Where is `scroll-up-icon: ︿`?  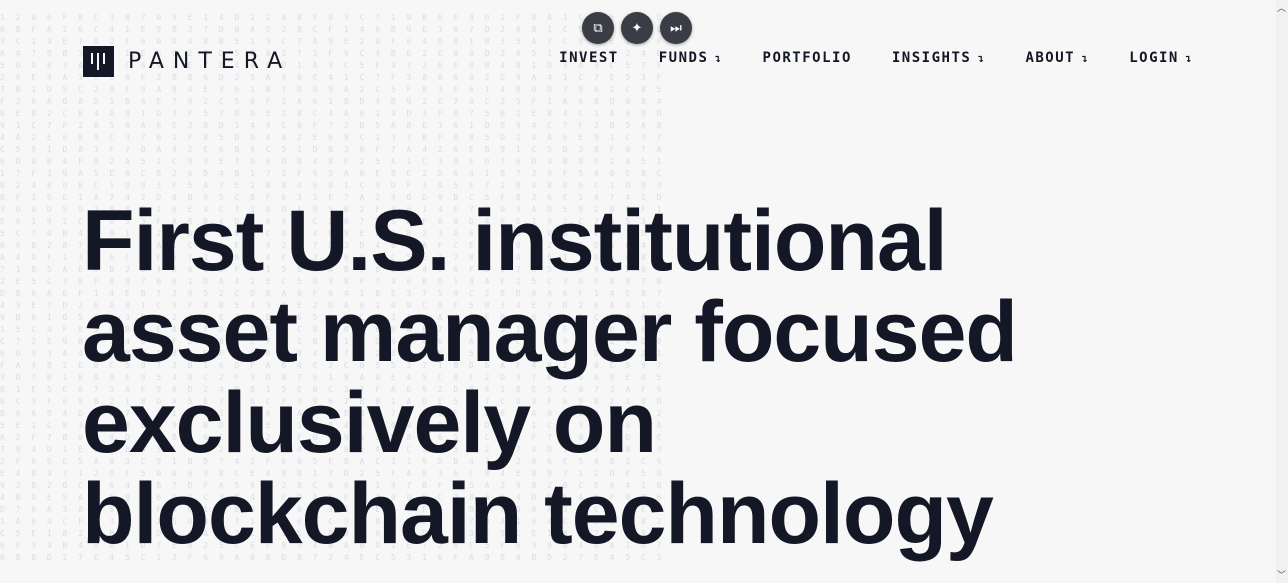 scroll-up-icon: ︿ is located at coordinates (1281, 7).